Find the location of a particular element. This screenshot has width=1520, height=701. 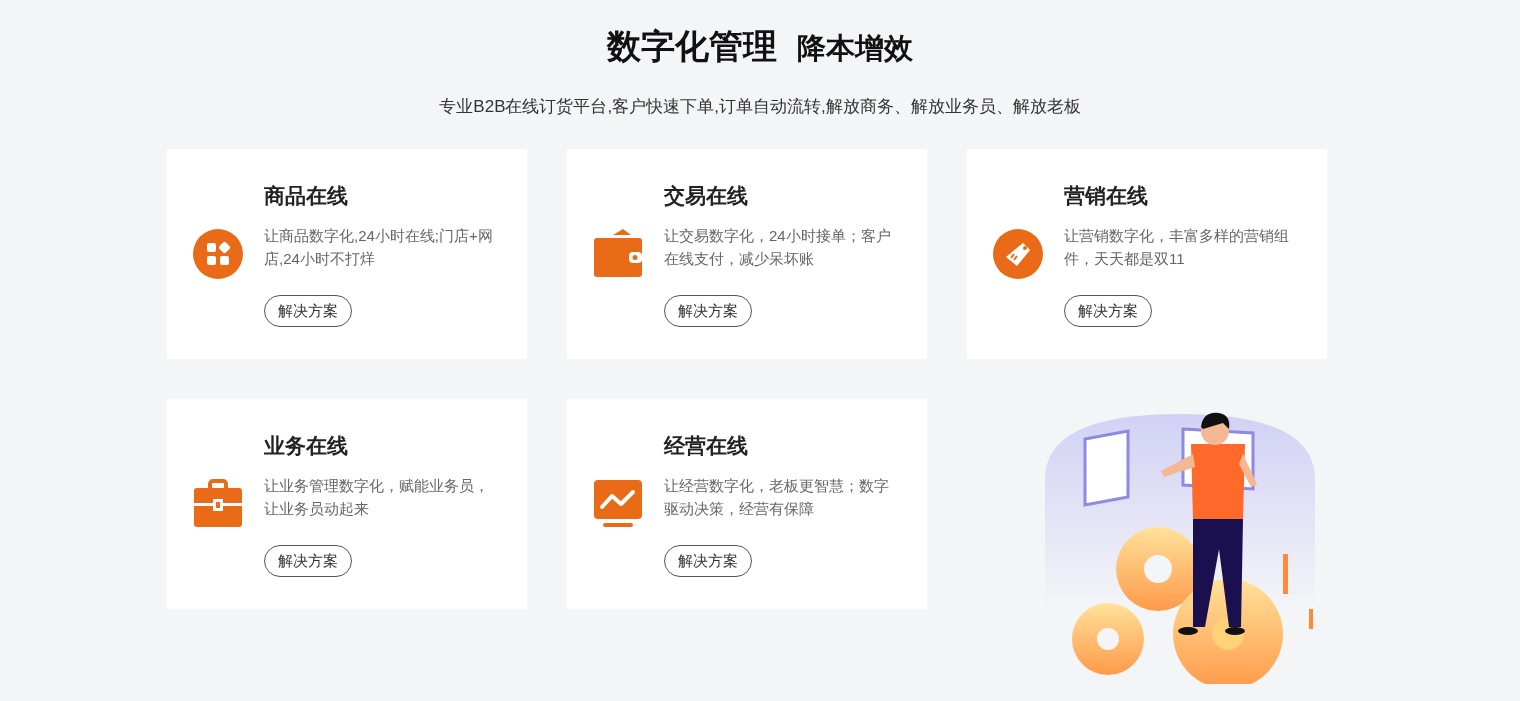

monitor-chart-icon is located at coordinates (618, 504).